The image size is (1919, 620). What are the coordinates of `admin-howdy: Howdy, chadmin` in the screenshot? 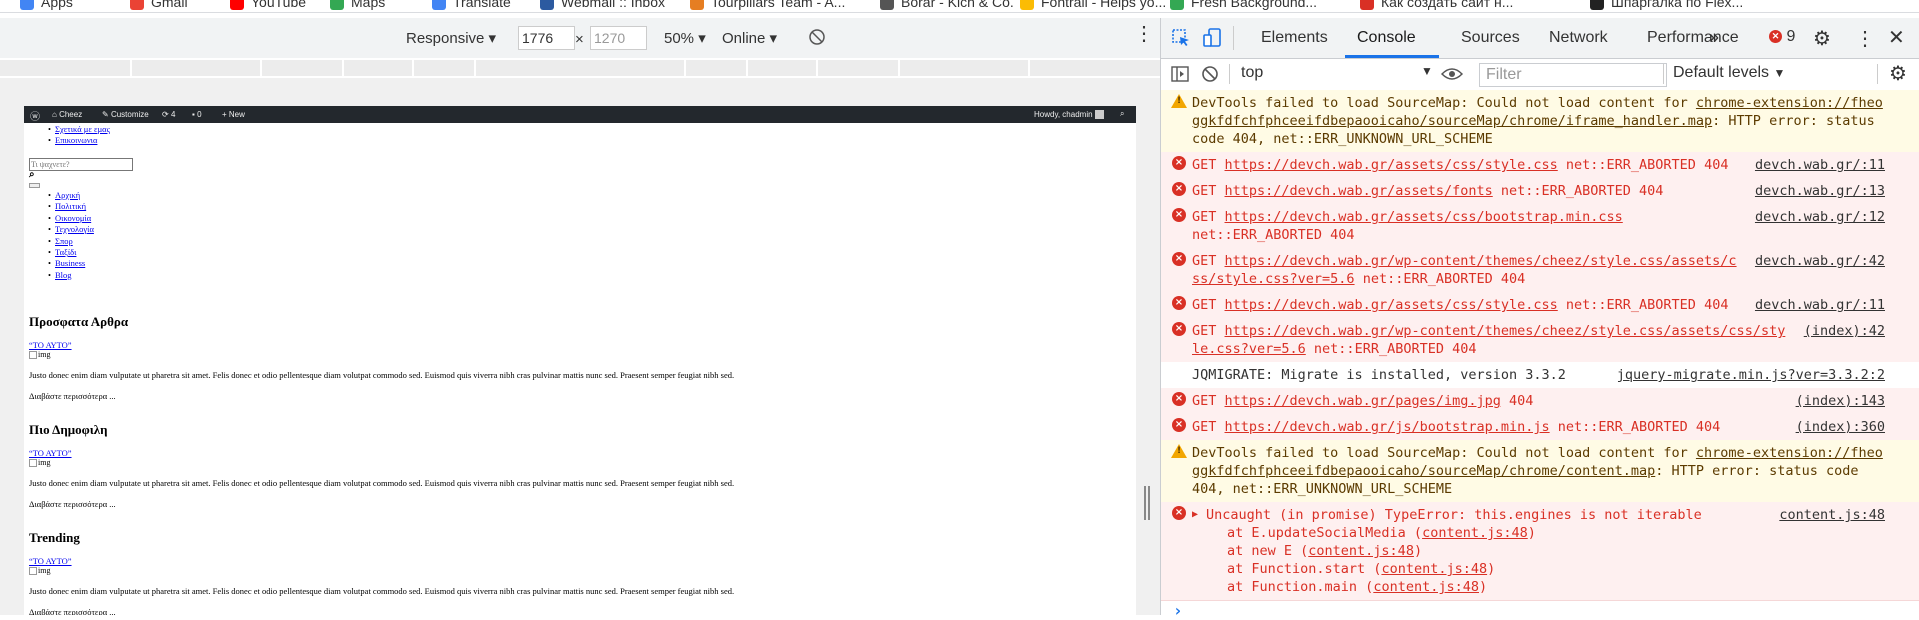 It's located at (1069, 115).